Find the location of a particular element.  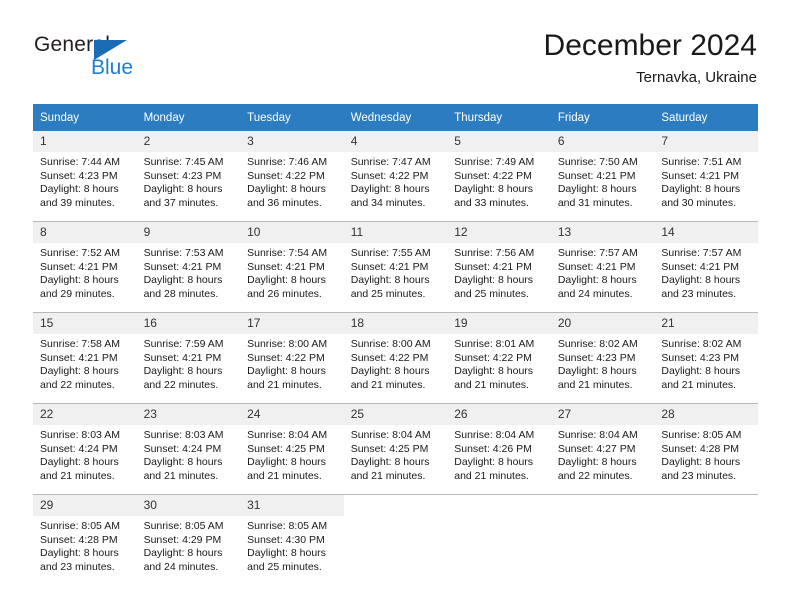

sunrise-text: Sunrise: 8:05 AM is located at coordinates (287, 526).